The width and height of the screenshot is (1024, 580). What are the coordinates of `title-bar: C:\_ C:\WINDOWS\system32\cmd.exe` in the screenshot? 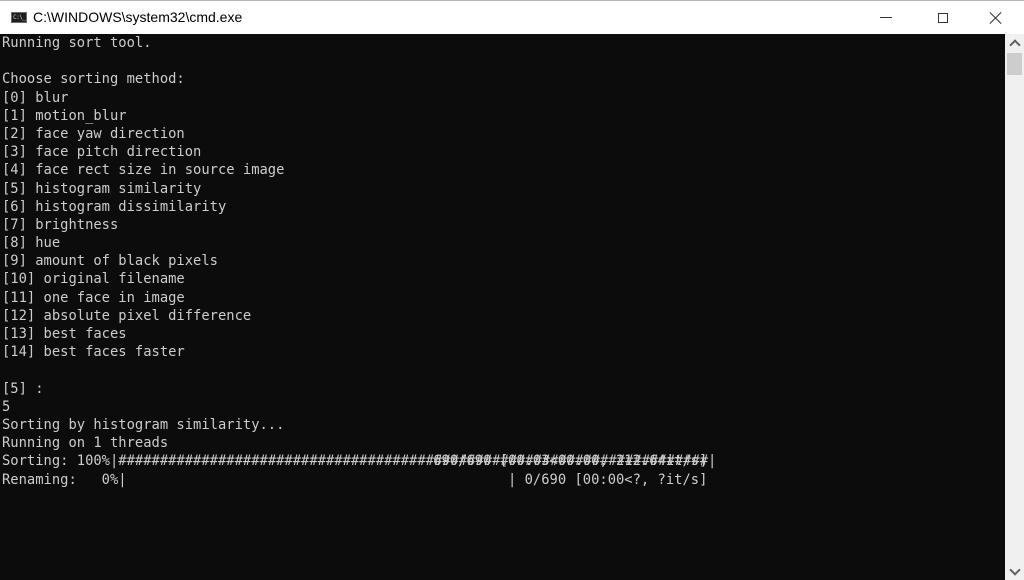 It's located at (512, 17).